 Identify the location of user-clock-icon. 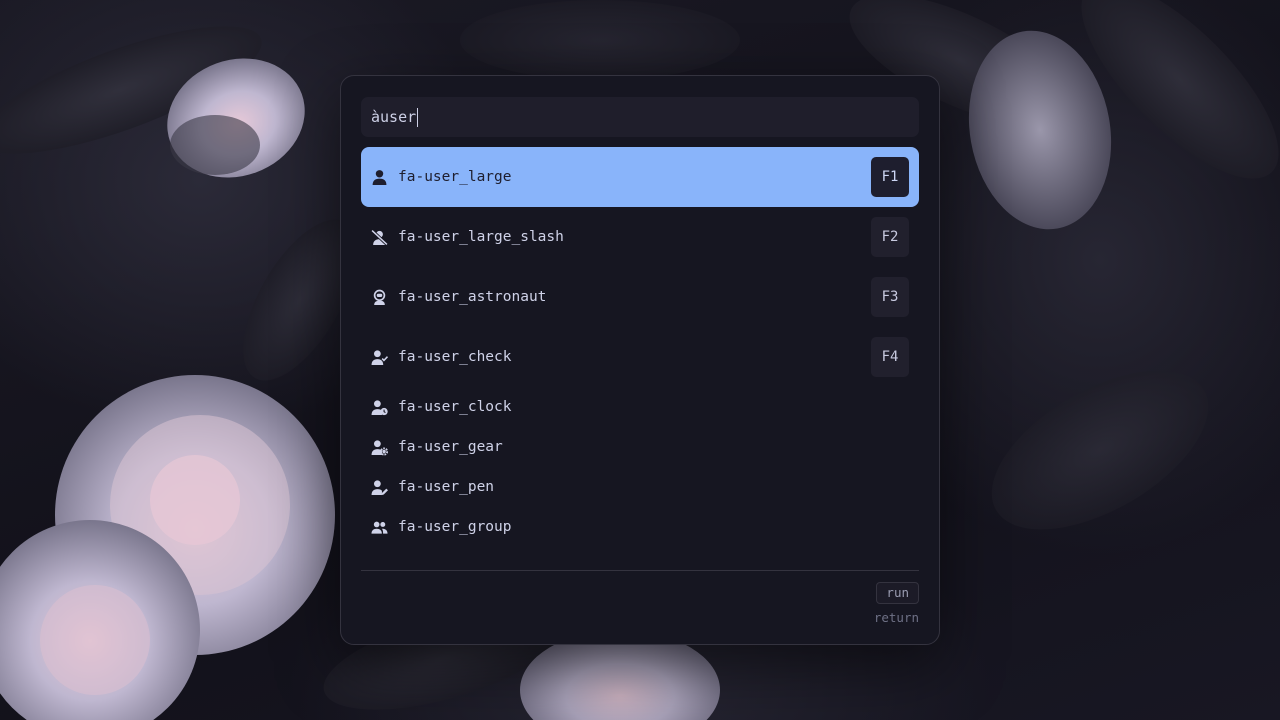
(379, 407).